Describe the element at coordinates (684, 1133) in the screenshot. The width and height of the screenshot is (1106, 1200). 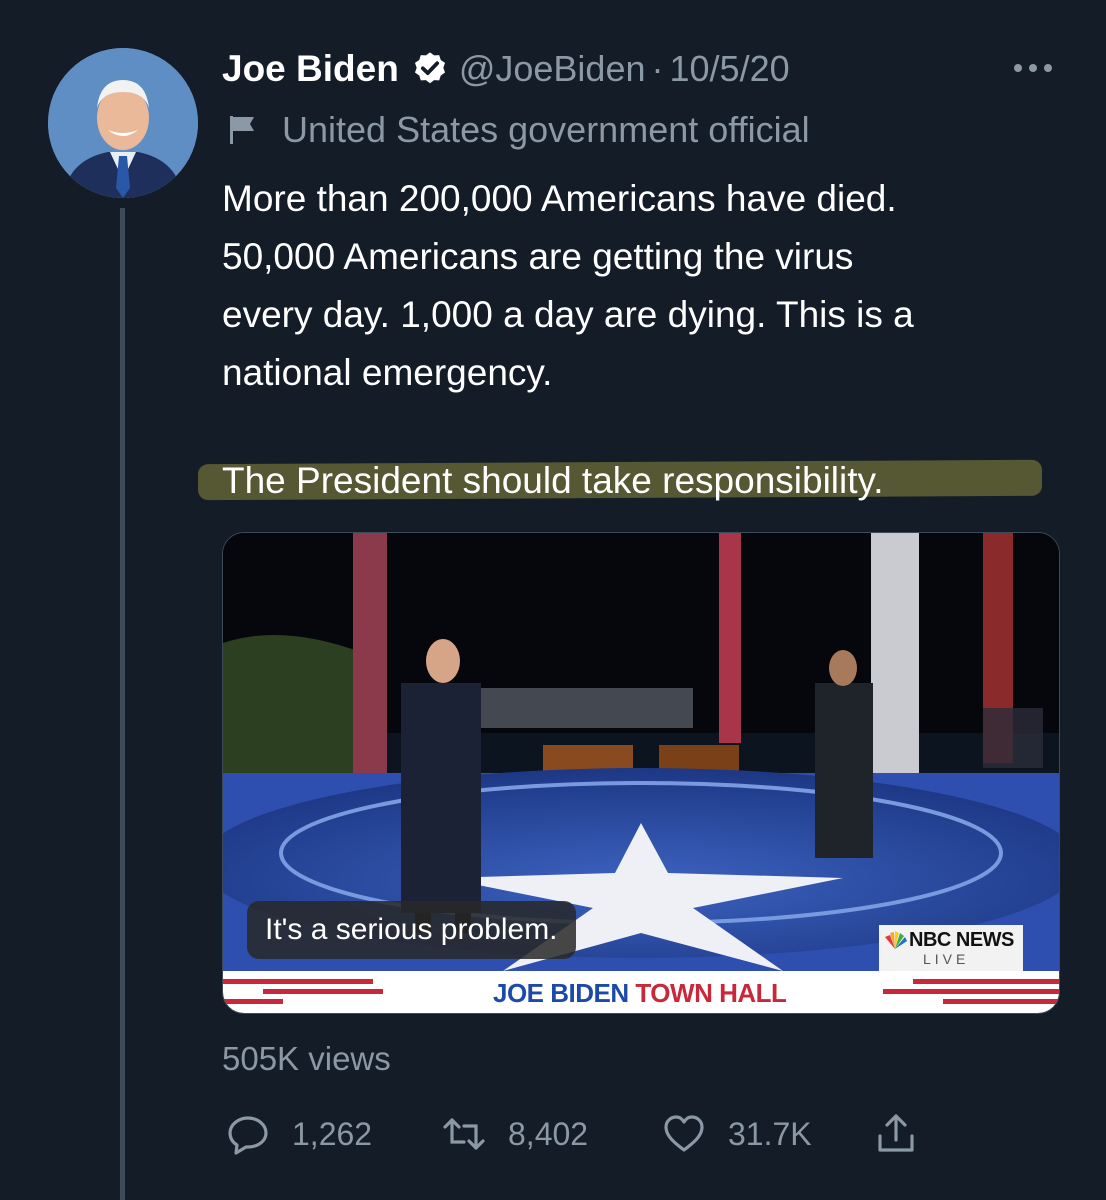
I see `heart-icon` at that location.